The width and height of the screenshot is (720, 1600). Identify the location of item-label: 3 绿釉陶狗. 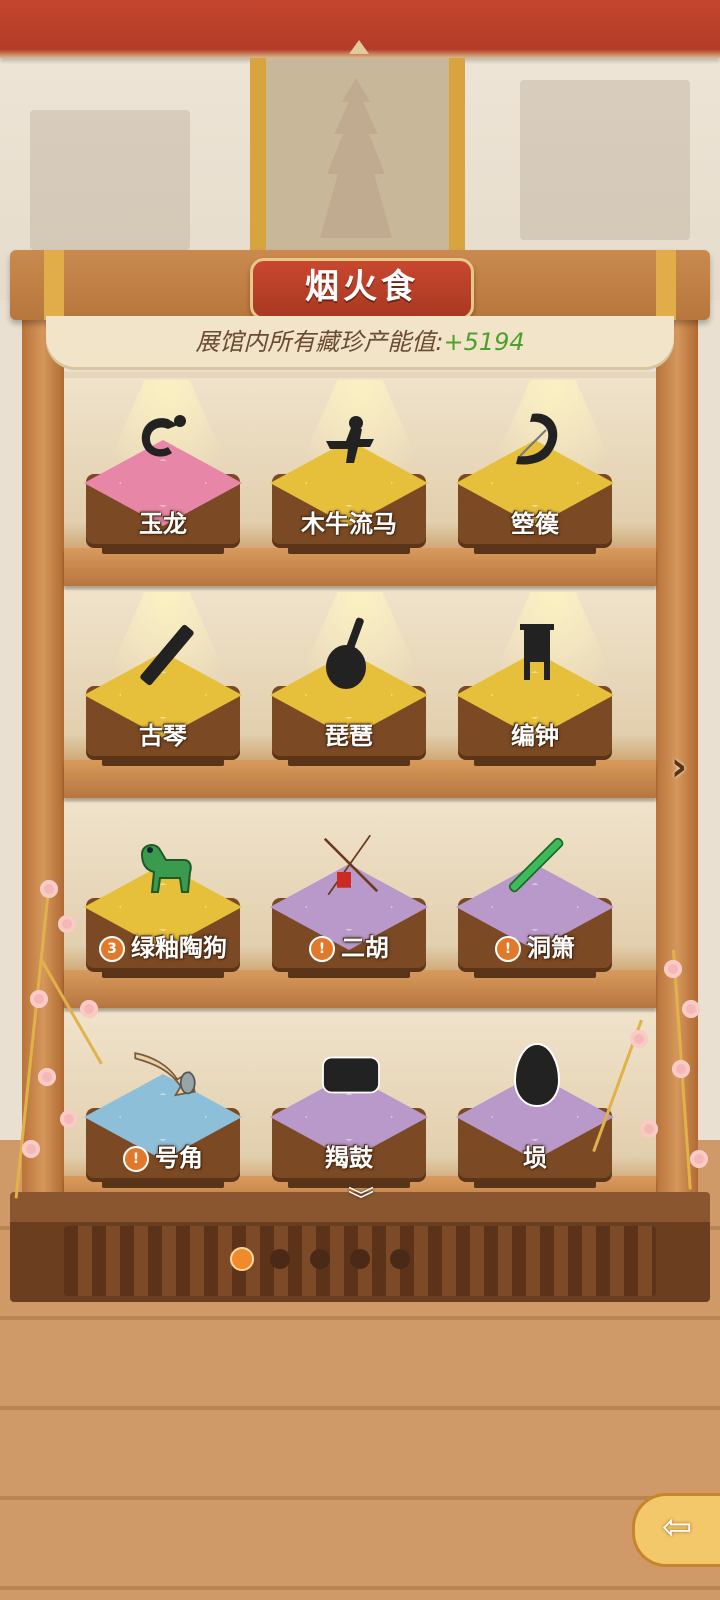
(163, 945).